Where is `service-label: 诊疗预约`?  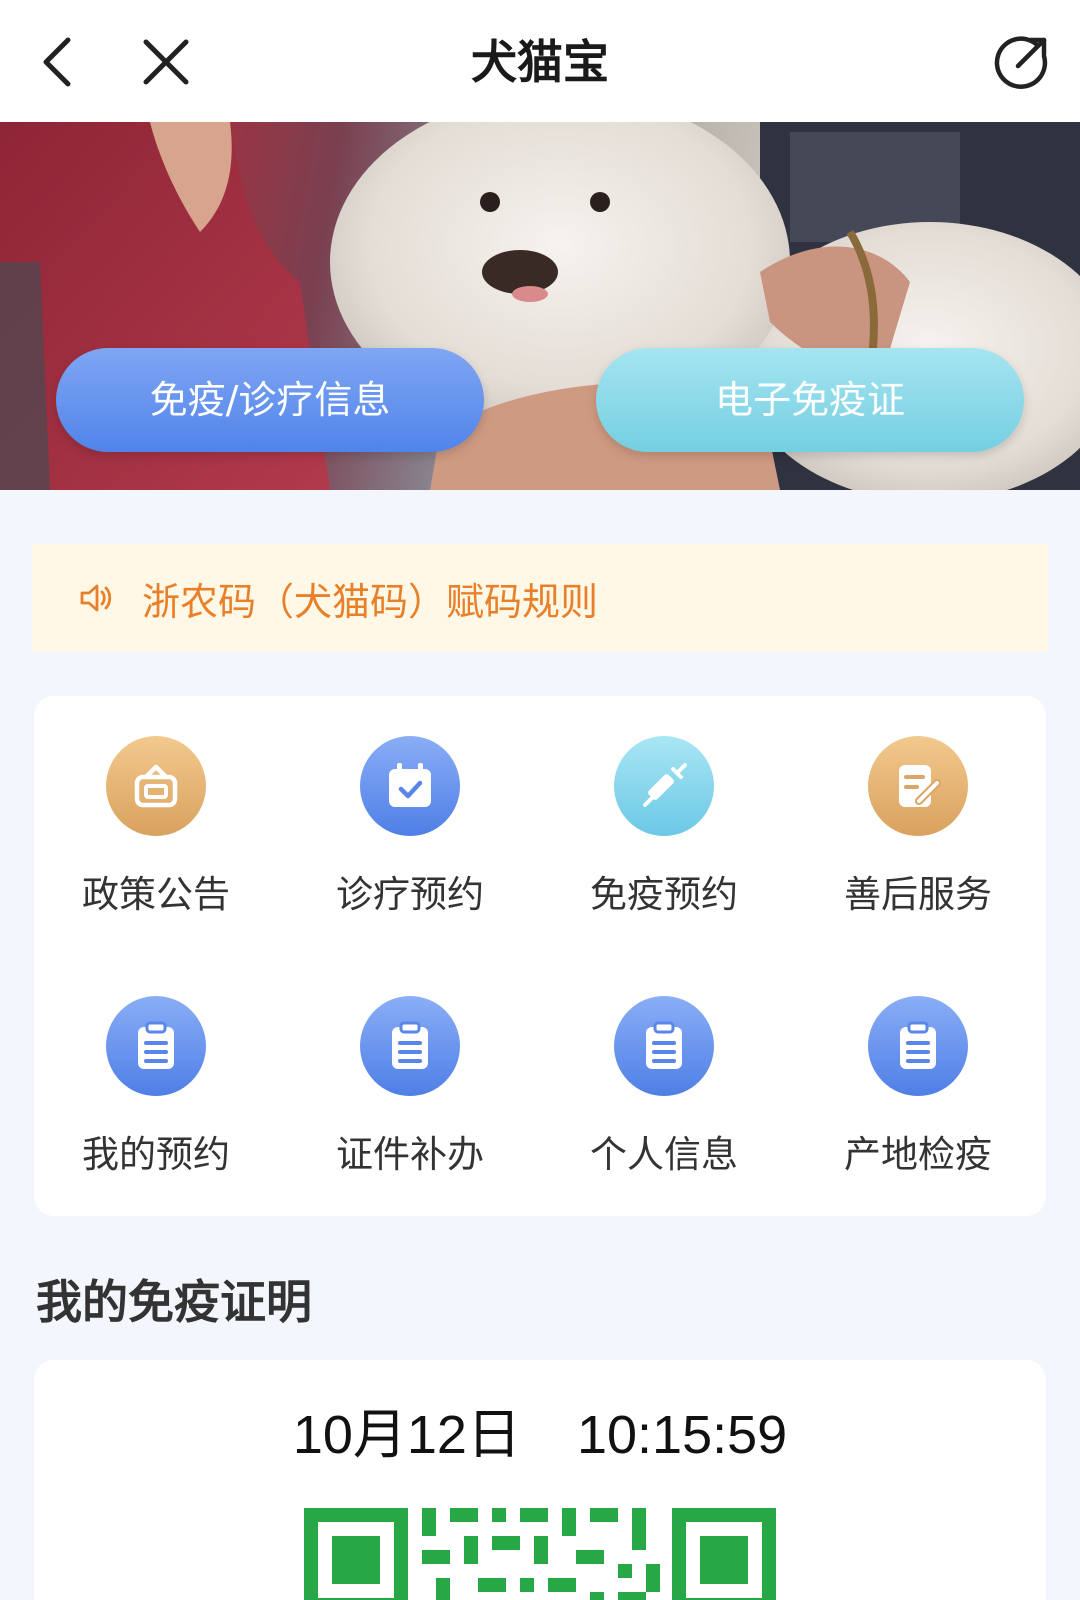
service-label: 诊疗预约 is located at coordinates (410, 894).